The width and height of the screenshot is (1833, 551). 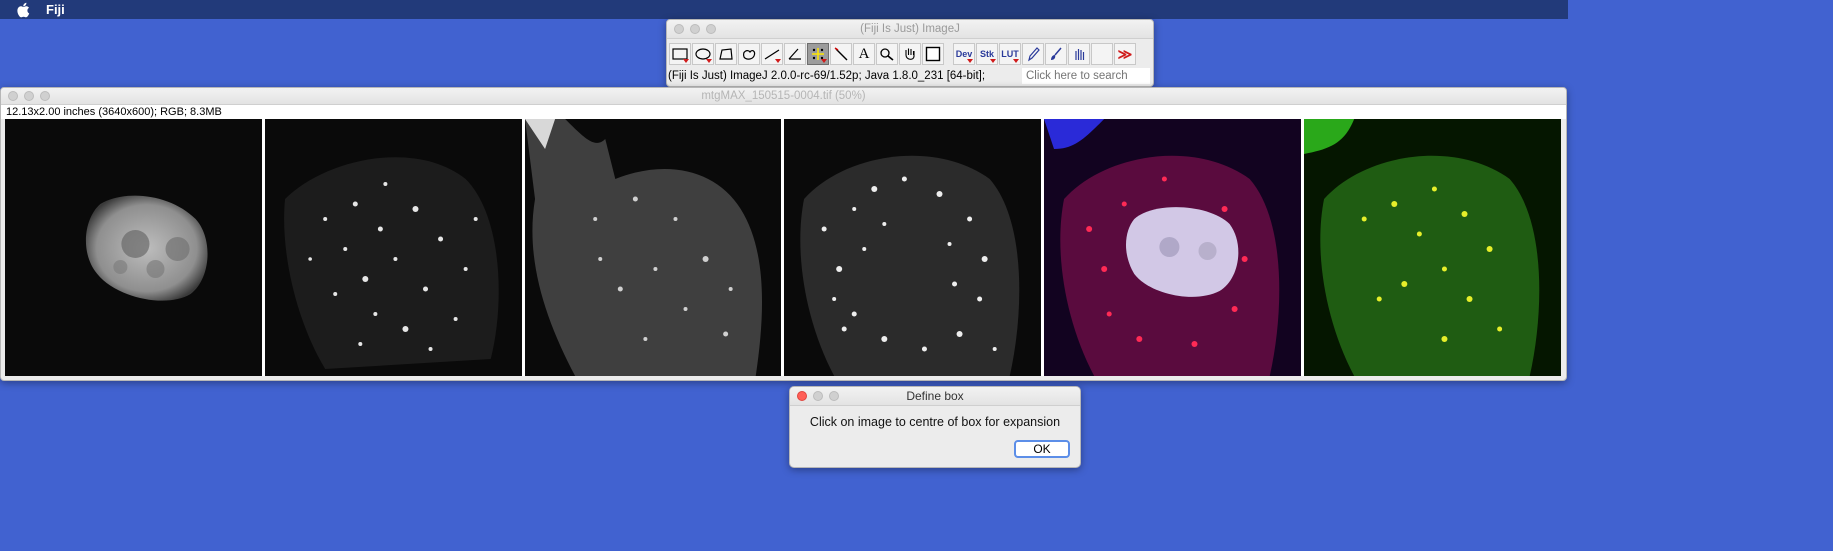 What do you see at coordinates (1173, 247) in the screenshot?
I see `image-panel-merge-rgb` at bounding box center [1173, 247].